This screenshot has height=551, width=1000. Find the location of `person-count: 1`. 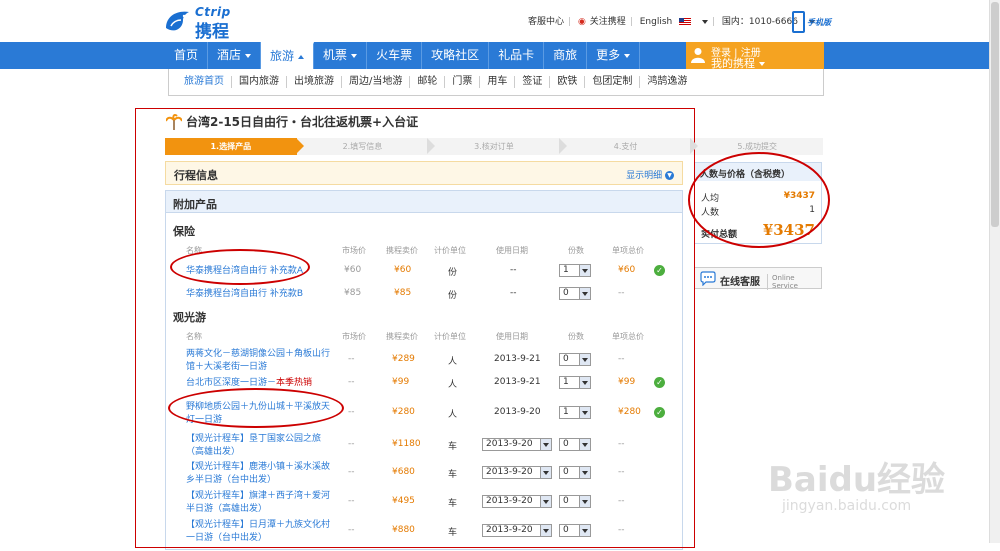

person-count: 1 is located at coordinates (812, 210).